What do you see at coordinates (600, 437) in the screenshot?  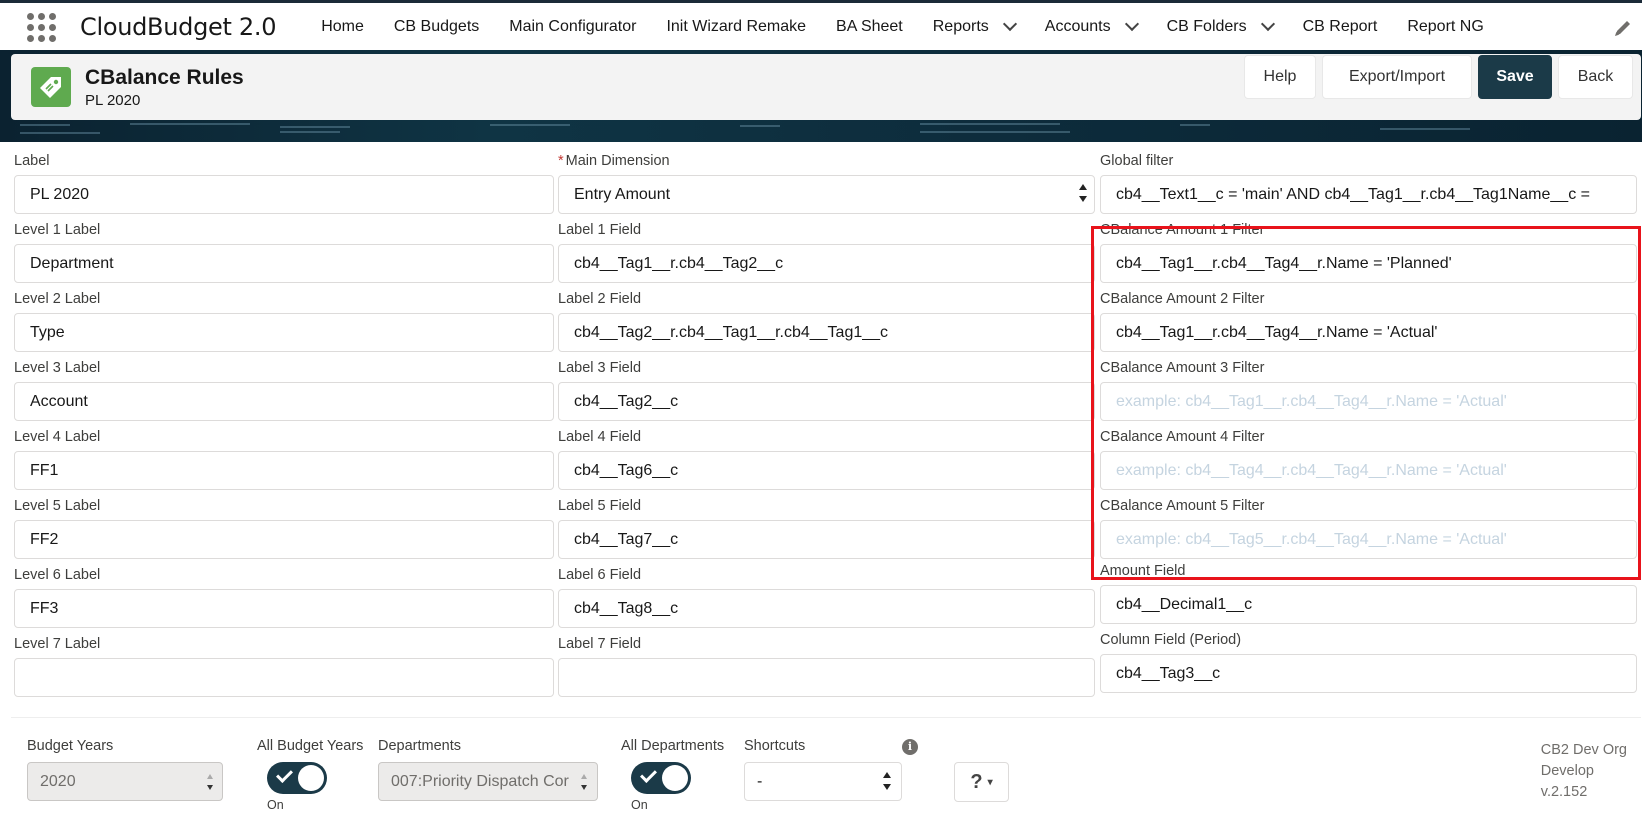 I see `label-4-field-label: Label 4 Field` at bounding box center [600, 437].